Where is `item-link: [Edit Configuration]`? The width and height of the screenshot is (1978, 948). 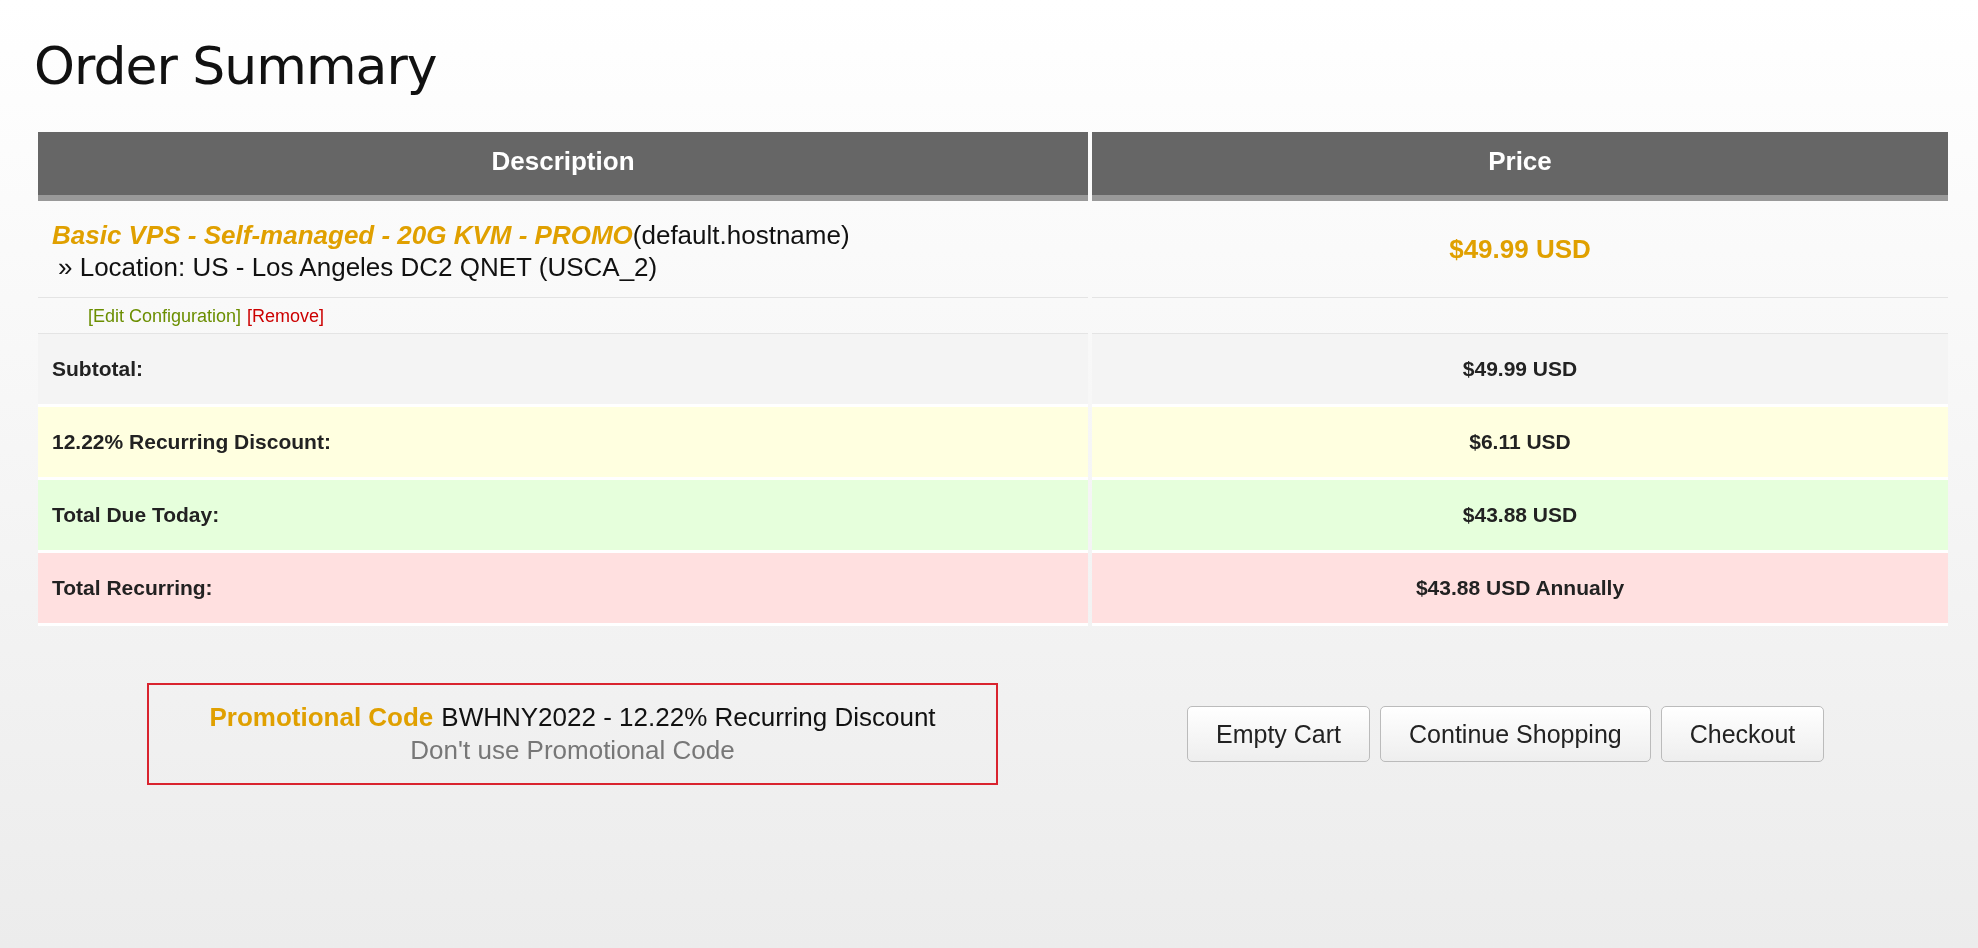 item-link: [Edit Configuration] is located at coordinates (165, 316).